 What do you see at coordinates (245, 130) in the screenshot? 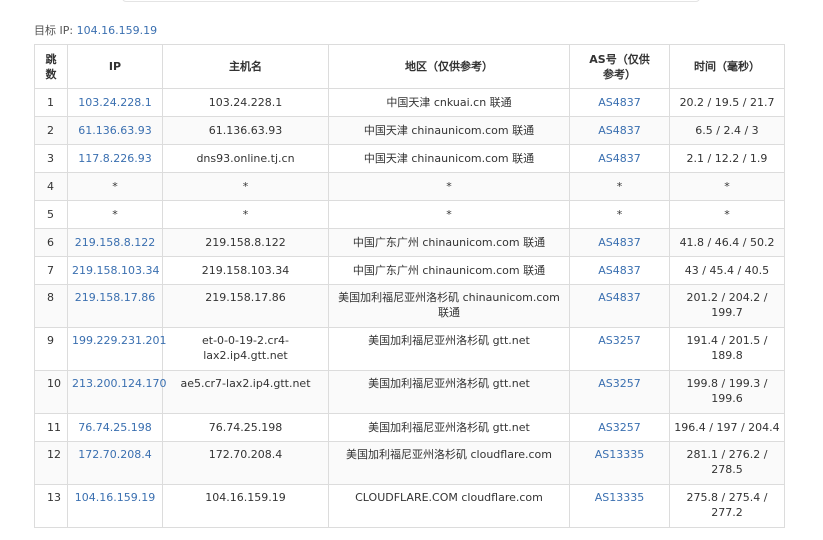
I see `hostname-cell: 61.136.63.93` at bounding box center [245, 130].